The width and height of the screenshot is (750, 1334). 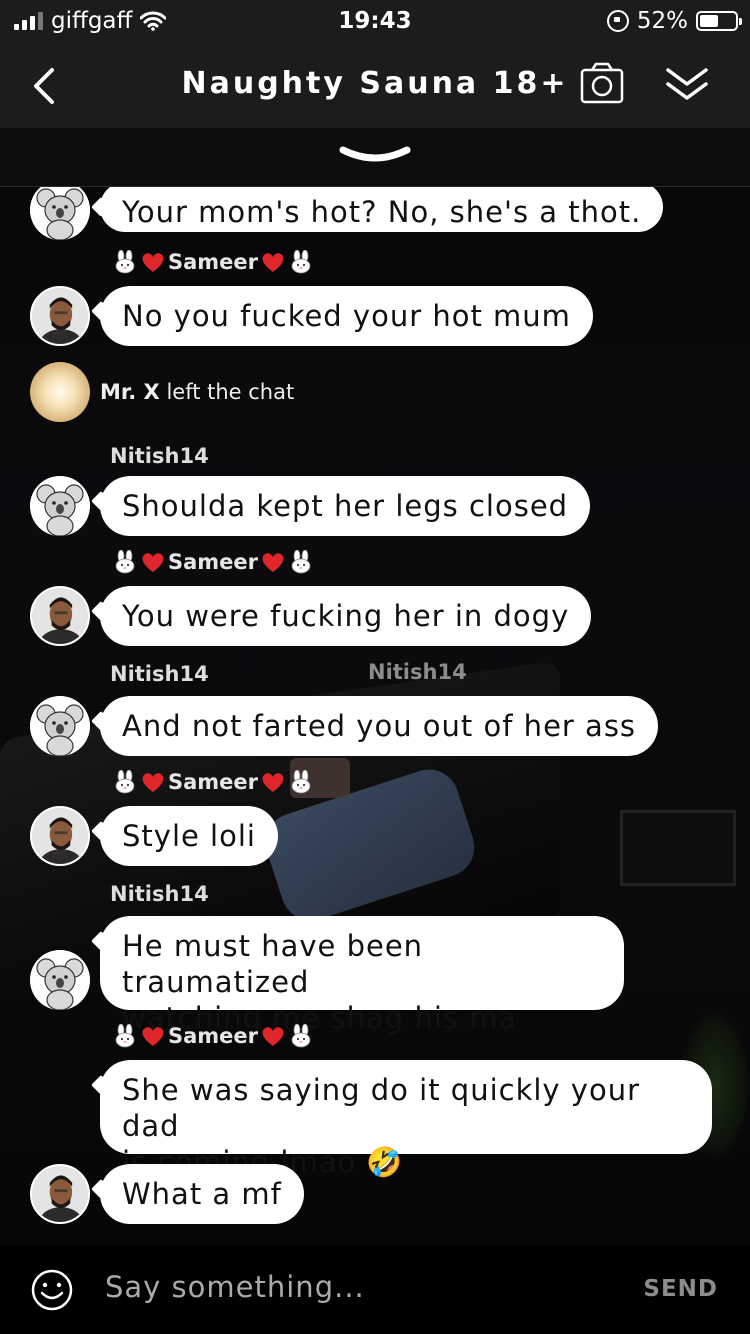 What do you see at coordinates (346, 616) in the screenshot?
I see `message-bubble: You were fucking her in dogy` at bounding box center [346, 616].